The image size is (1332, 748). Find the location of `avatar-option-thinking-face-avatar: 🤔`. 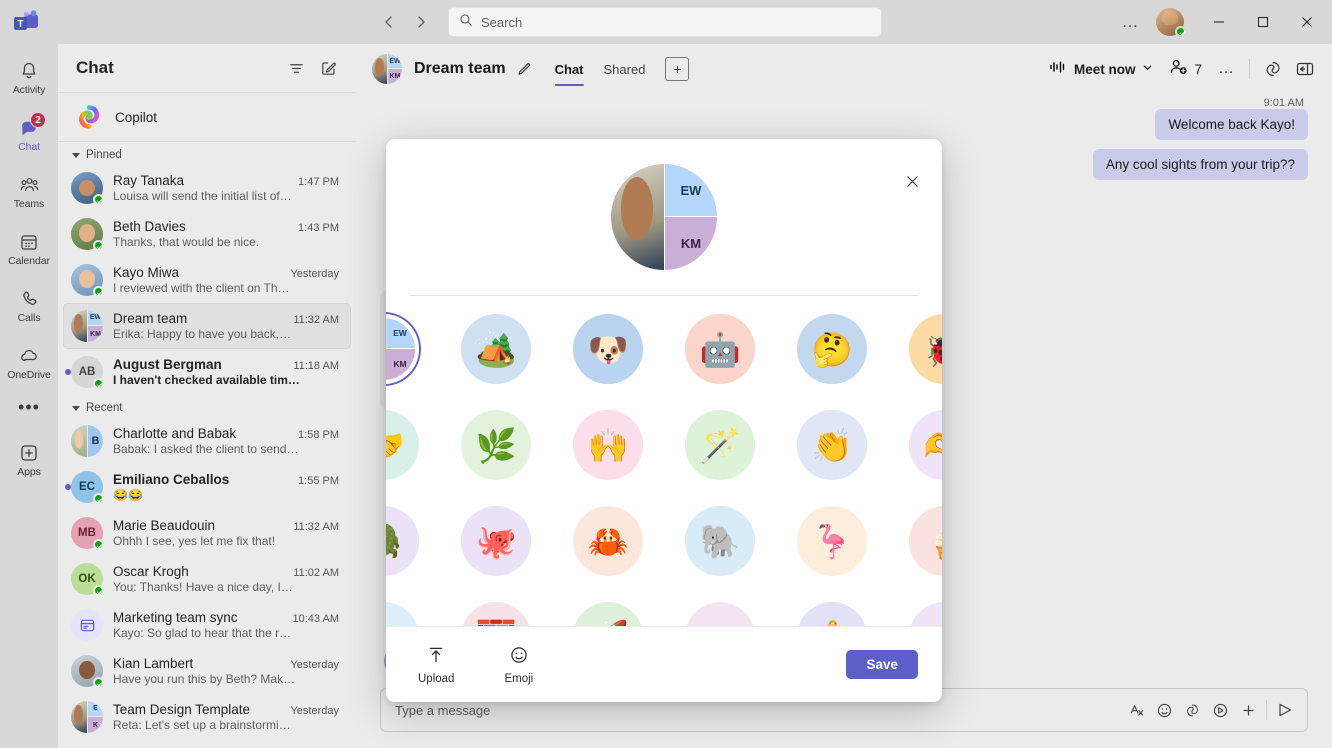

avatar-option-thinking-face-avatar: 🤔 is located at coordinates (832, 349).